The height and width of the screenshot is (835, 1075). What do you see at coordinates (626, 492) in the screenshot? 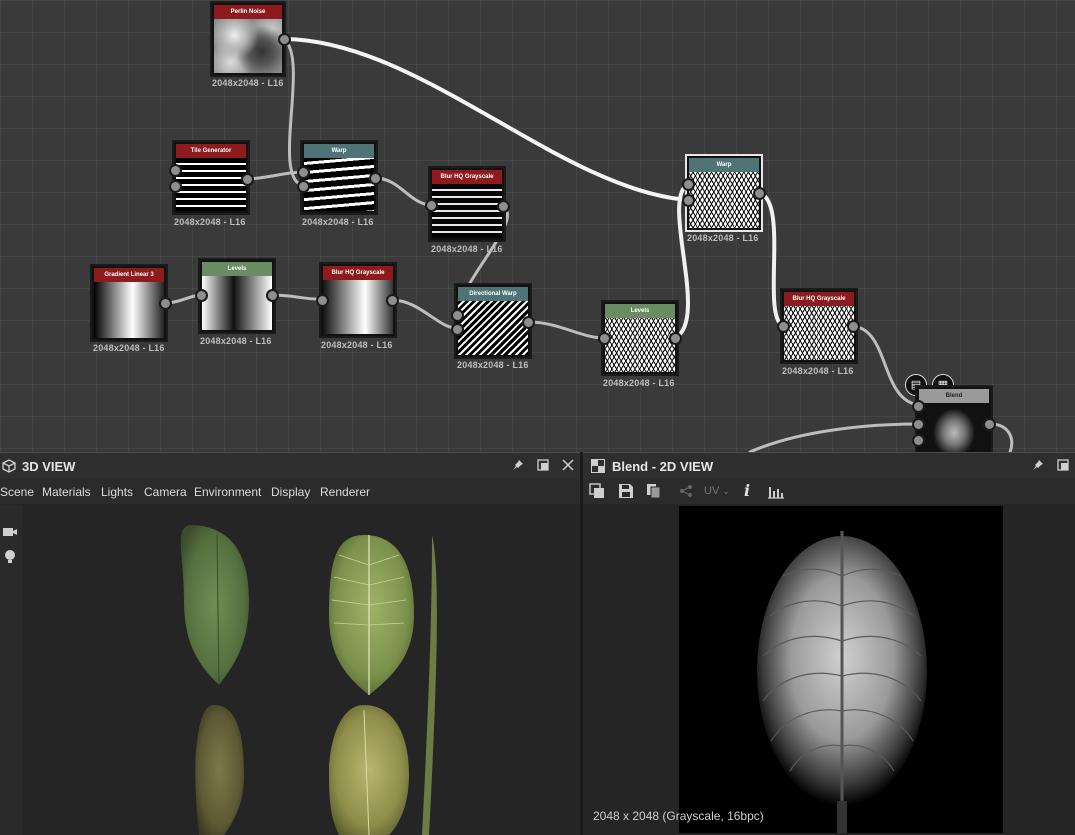
I see `save-icon` at bounding box center [626, 492].